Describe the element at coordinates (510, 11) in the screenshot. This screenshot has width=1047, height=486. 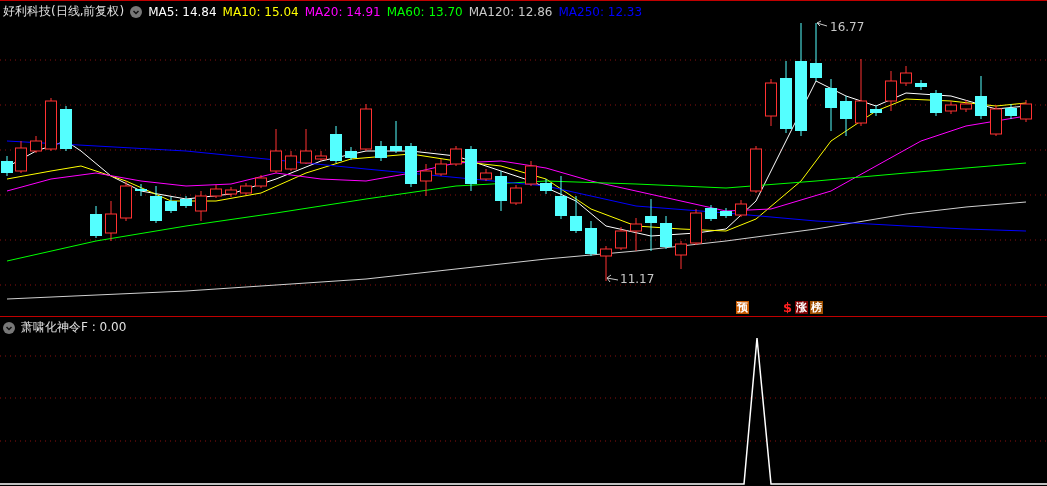
I see `moving-average-value: MA120: 12.86` at that location.